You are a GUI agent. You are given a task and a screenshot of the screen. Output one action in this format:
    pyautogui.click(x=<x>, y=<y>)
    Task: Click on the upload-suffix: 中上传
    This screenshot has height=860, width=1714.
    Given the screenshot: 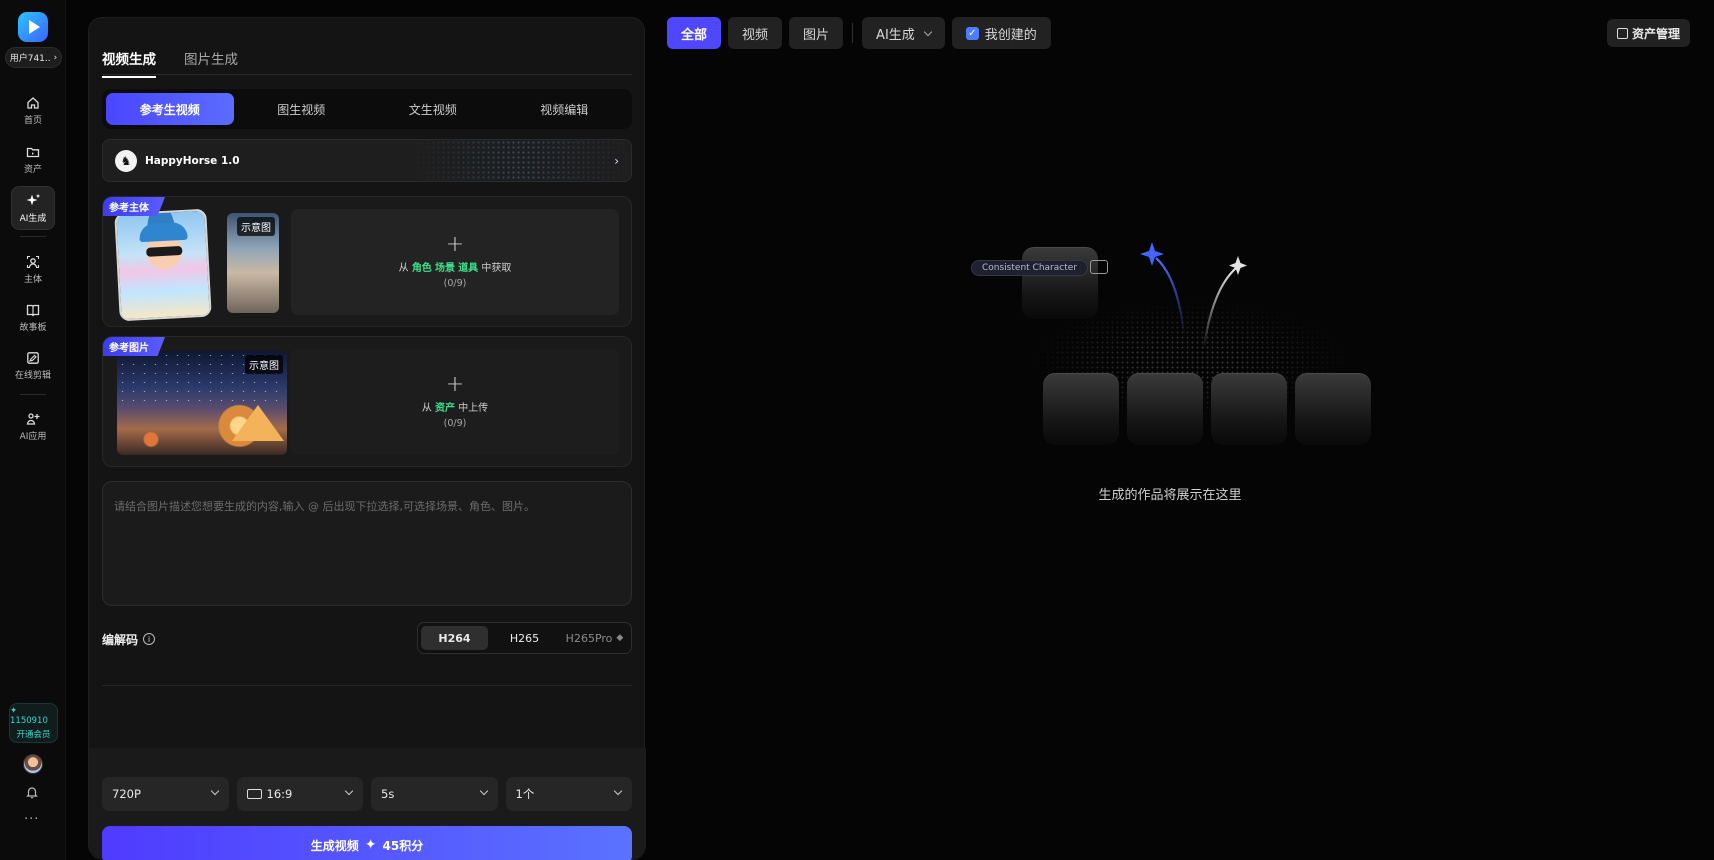 What is the action you would take?
    pyautogui.click(x=473, y=408)
    